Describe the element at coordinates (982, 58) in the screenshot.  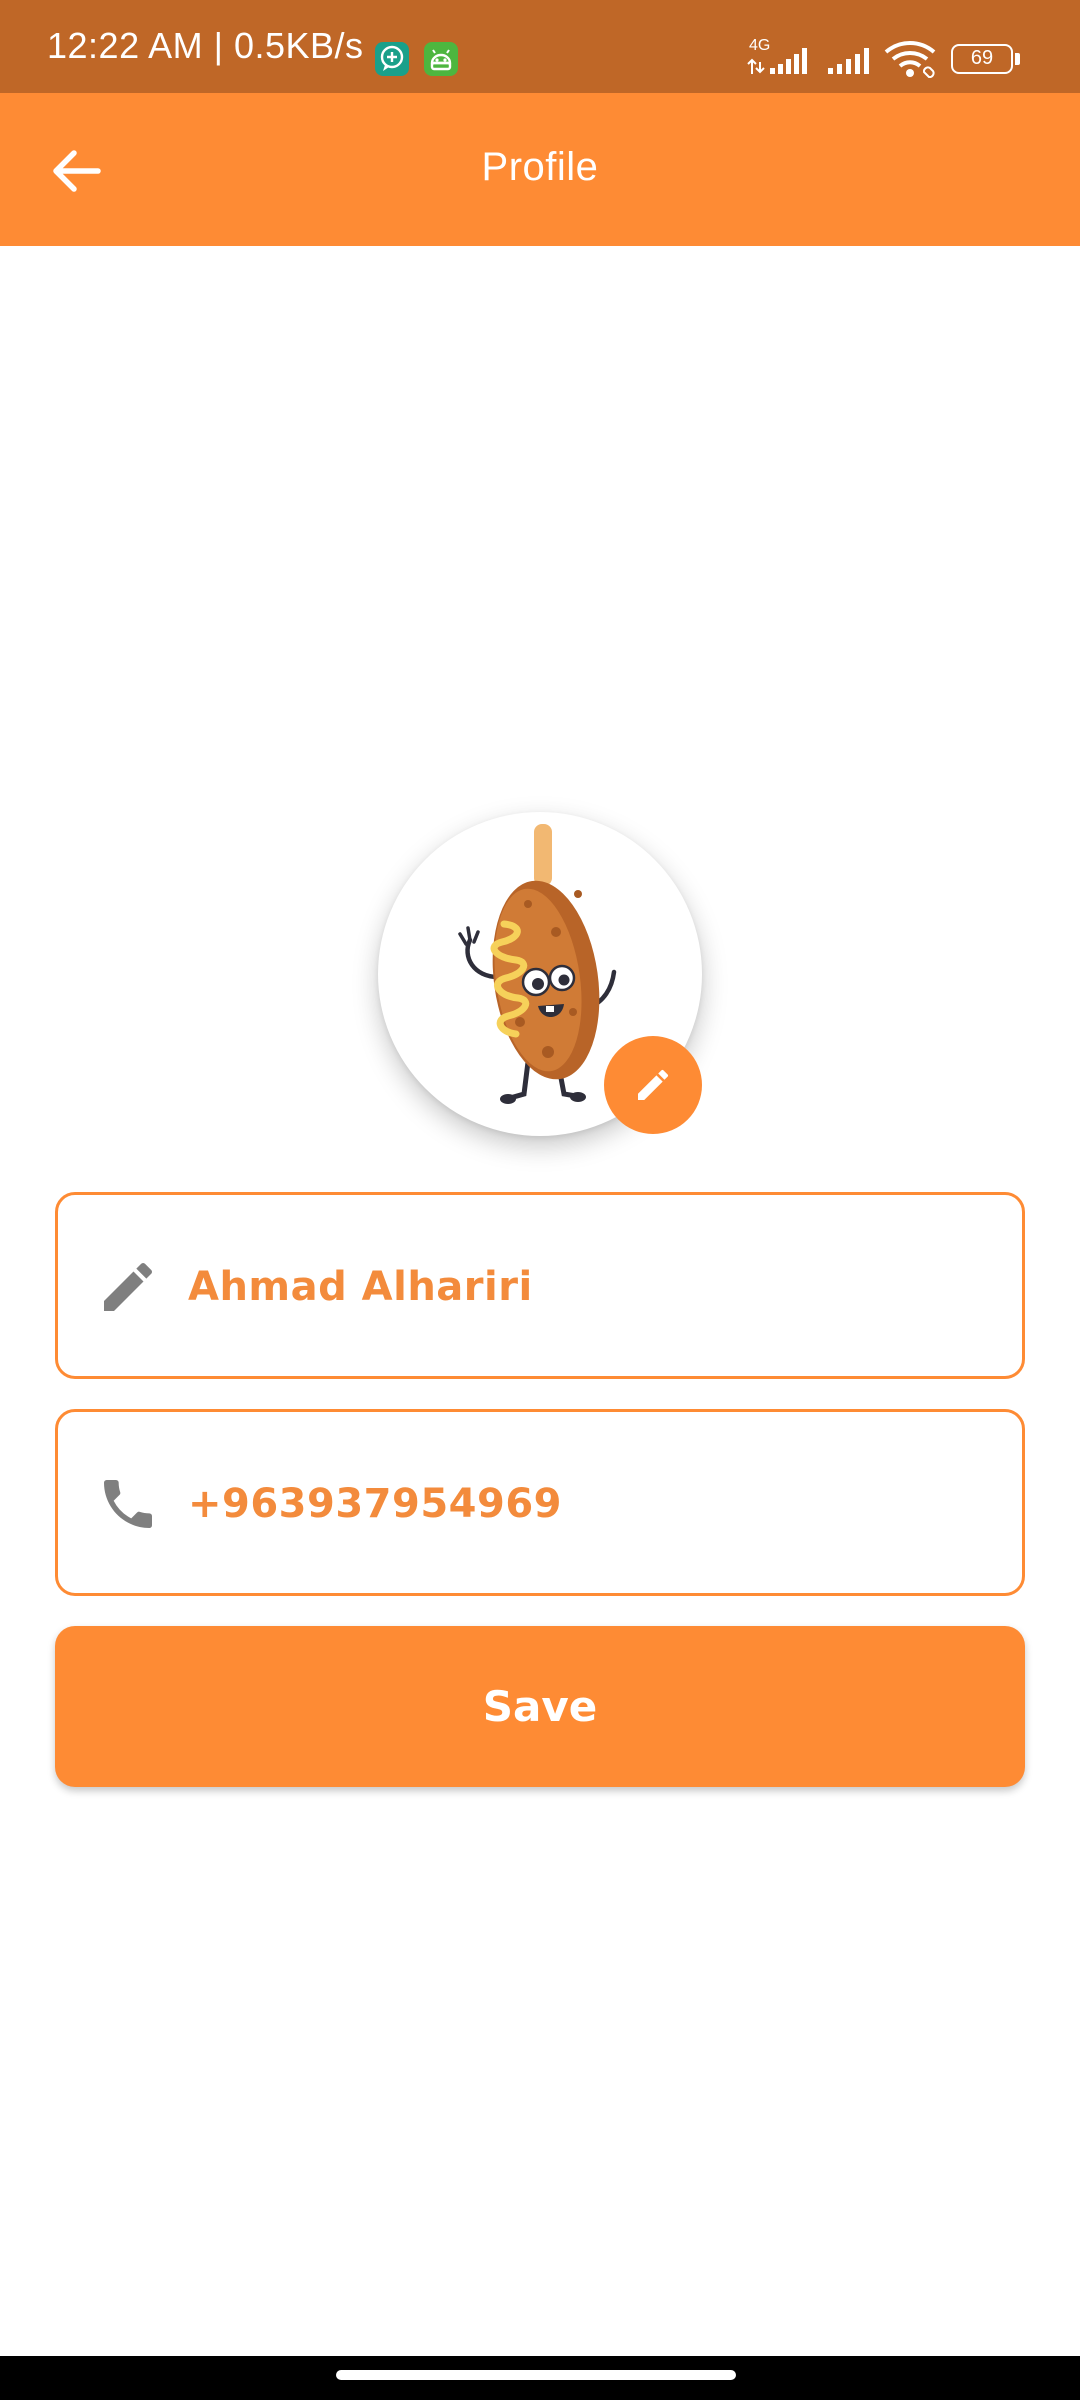
I see `battery-level: 69` at that location.